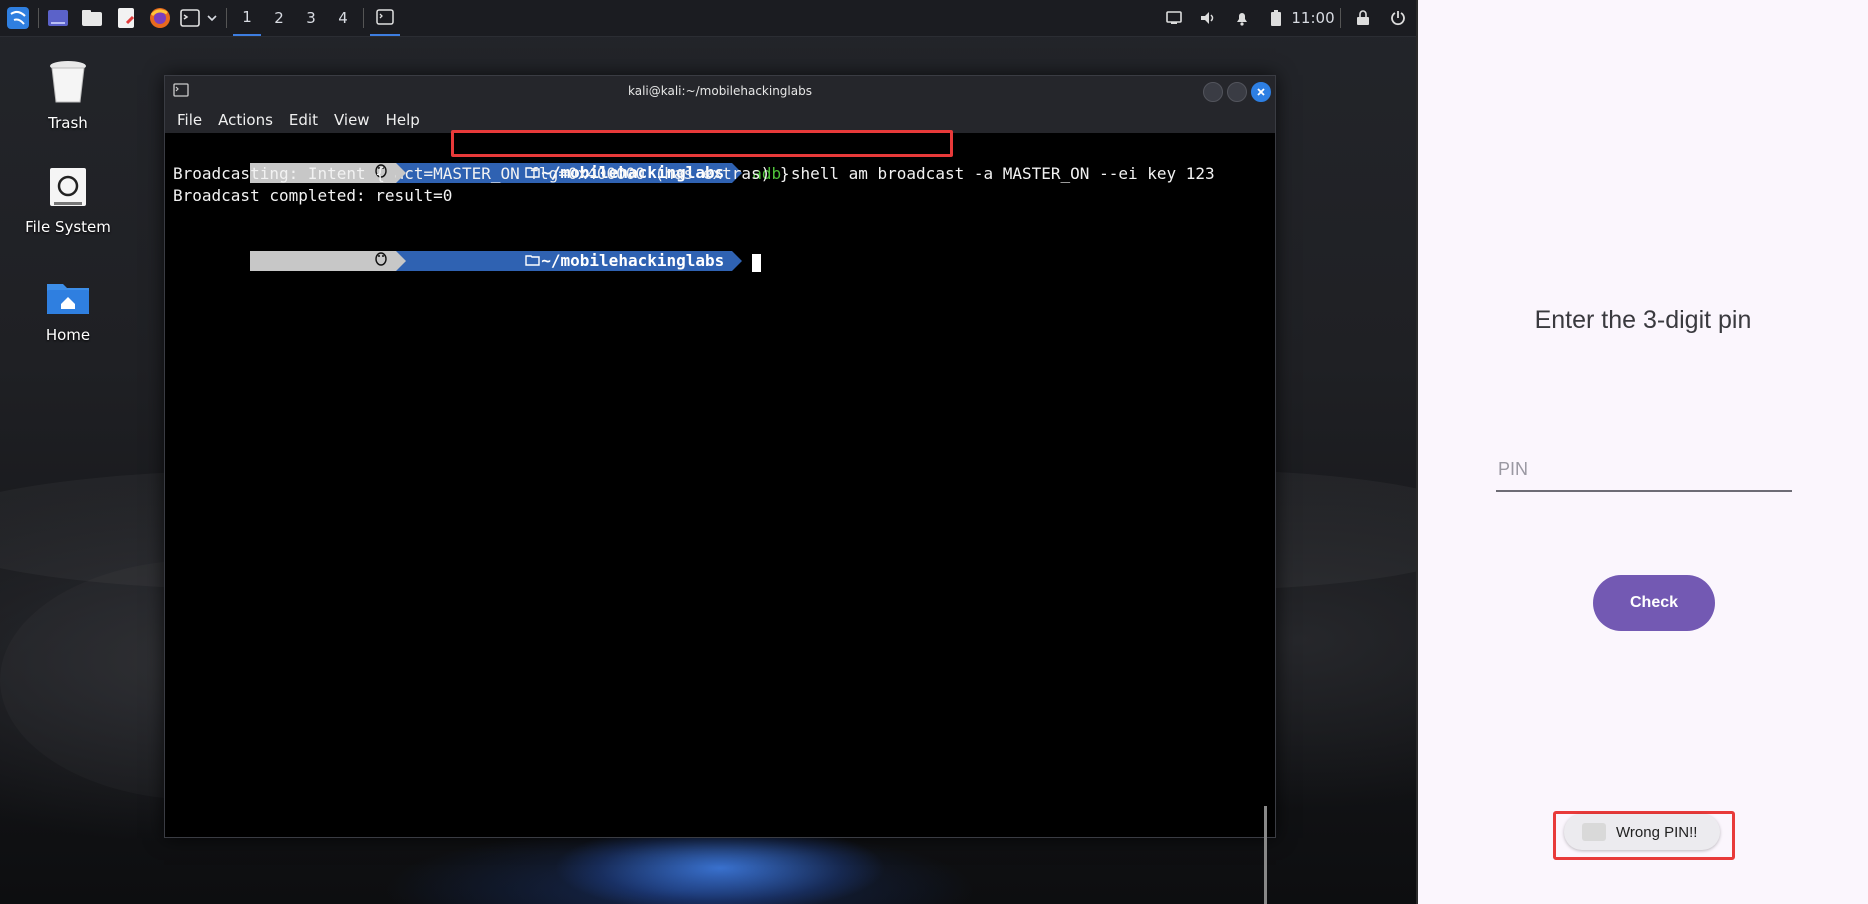 Image resolution: width=1868 pixels, height=904 pixels. What do you see at coordinates (1643, 320) in the screenshot?
I see `pin-title: Enter the 3-digit pin` at bounding box center [1643, 320].